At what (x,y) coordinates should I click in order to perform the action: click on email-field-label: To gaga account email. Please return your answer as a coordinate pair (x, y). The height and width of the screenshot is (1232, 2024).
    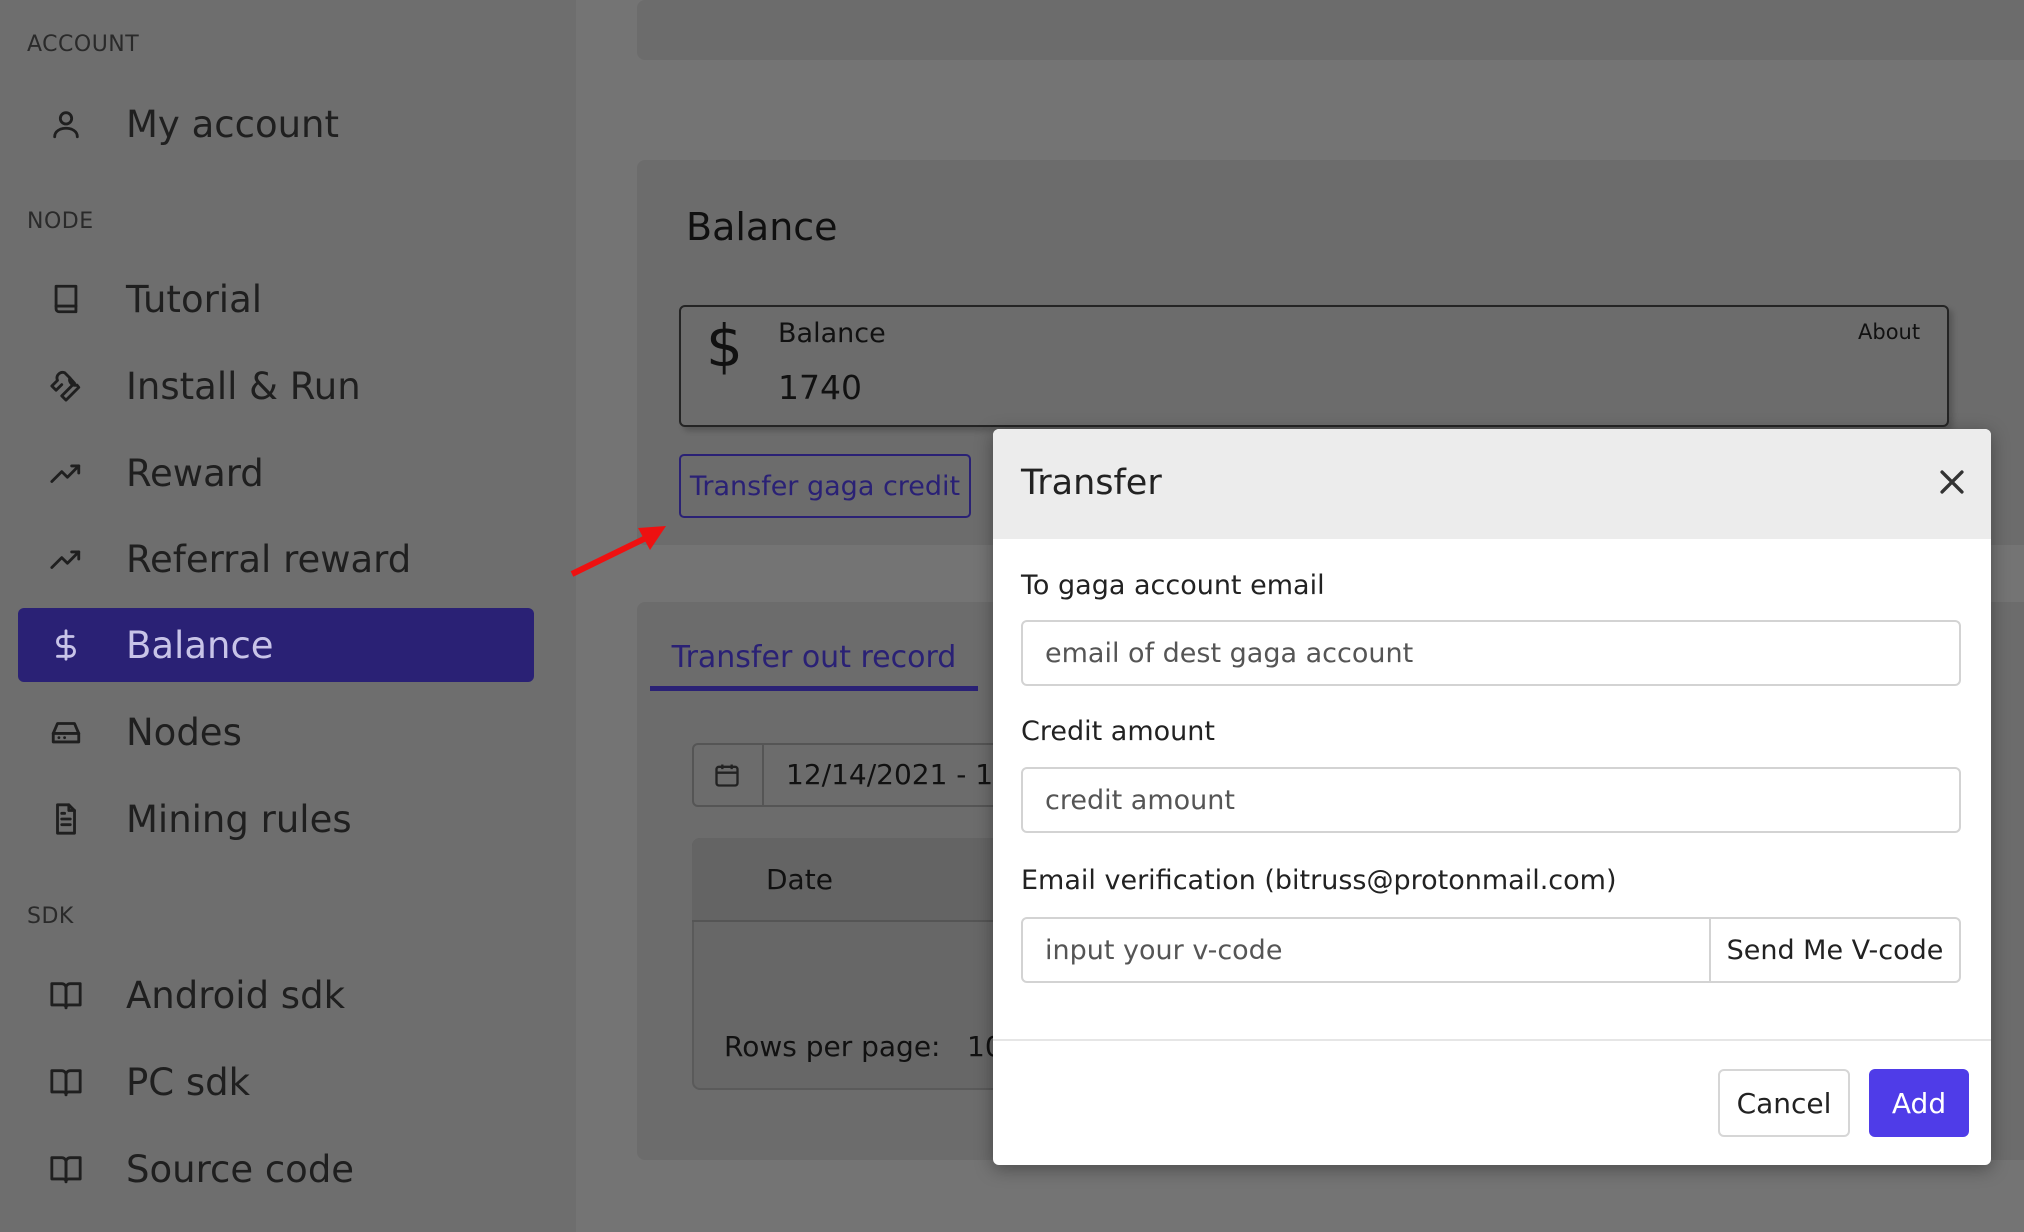
    Looking at the image, I should click on (1173, 585).